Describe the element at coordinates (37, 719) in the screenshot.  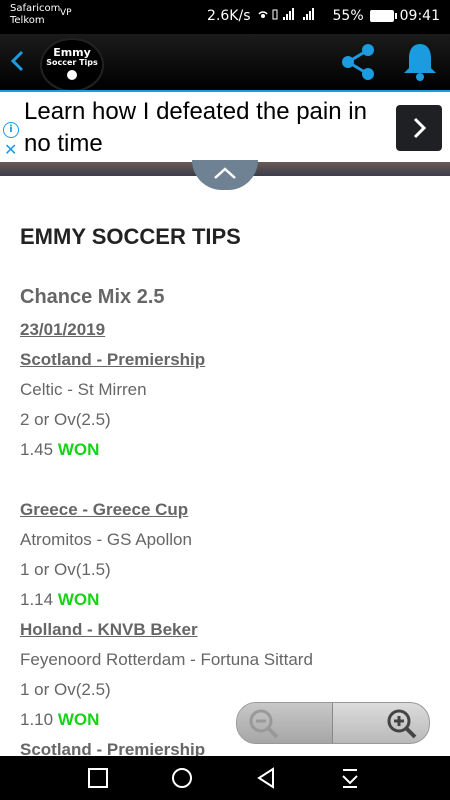
I see `odds-value: 1.10` at that location.